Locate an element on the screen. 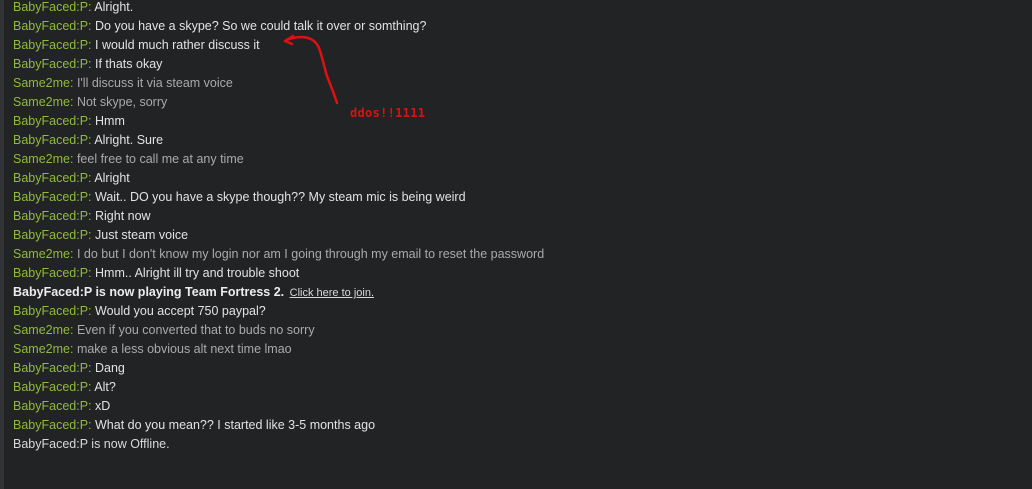 This screenshot has height=489, width=1032. chat-message: BabyFaced:P: If thats okay is located at coordinates (518, 64).